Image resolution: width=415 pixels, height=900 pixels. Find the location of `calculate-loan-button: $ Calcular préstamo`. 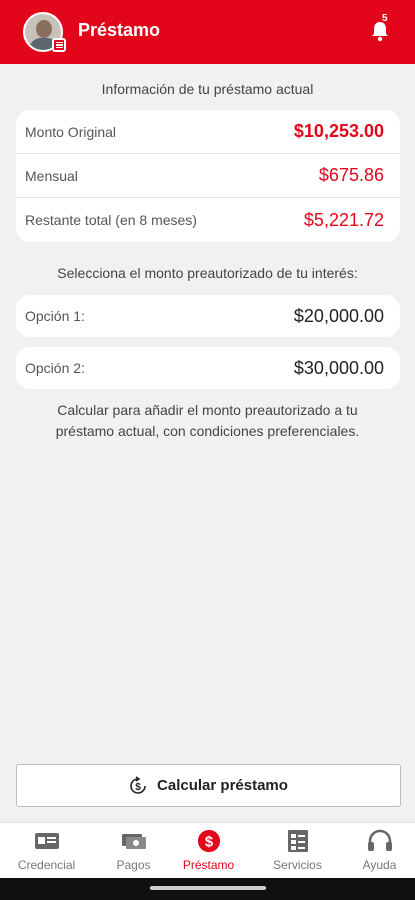

calculate-loan-button: $ Calcular préstamo is located at coordinates (208, 785).